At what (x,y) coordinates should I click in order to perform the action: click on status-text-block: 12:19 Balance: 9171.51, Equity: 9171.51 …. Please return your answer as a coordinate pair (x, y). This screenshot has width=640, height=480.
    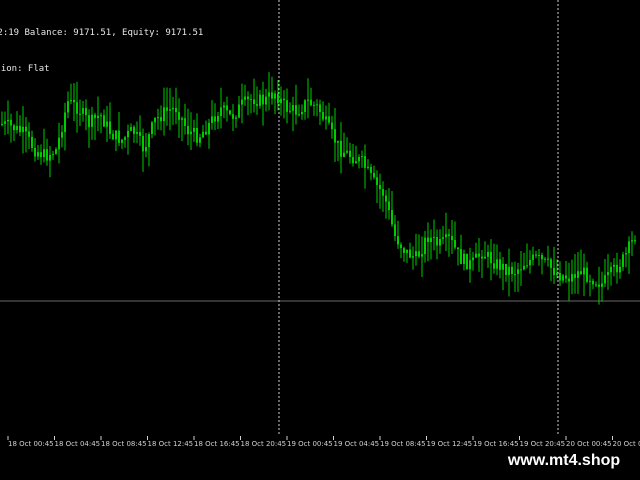
    Looking at the image, I should click on (101, 51).